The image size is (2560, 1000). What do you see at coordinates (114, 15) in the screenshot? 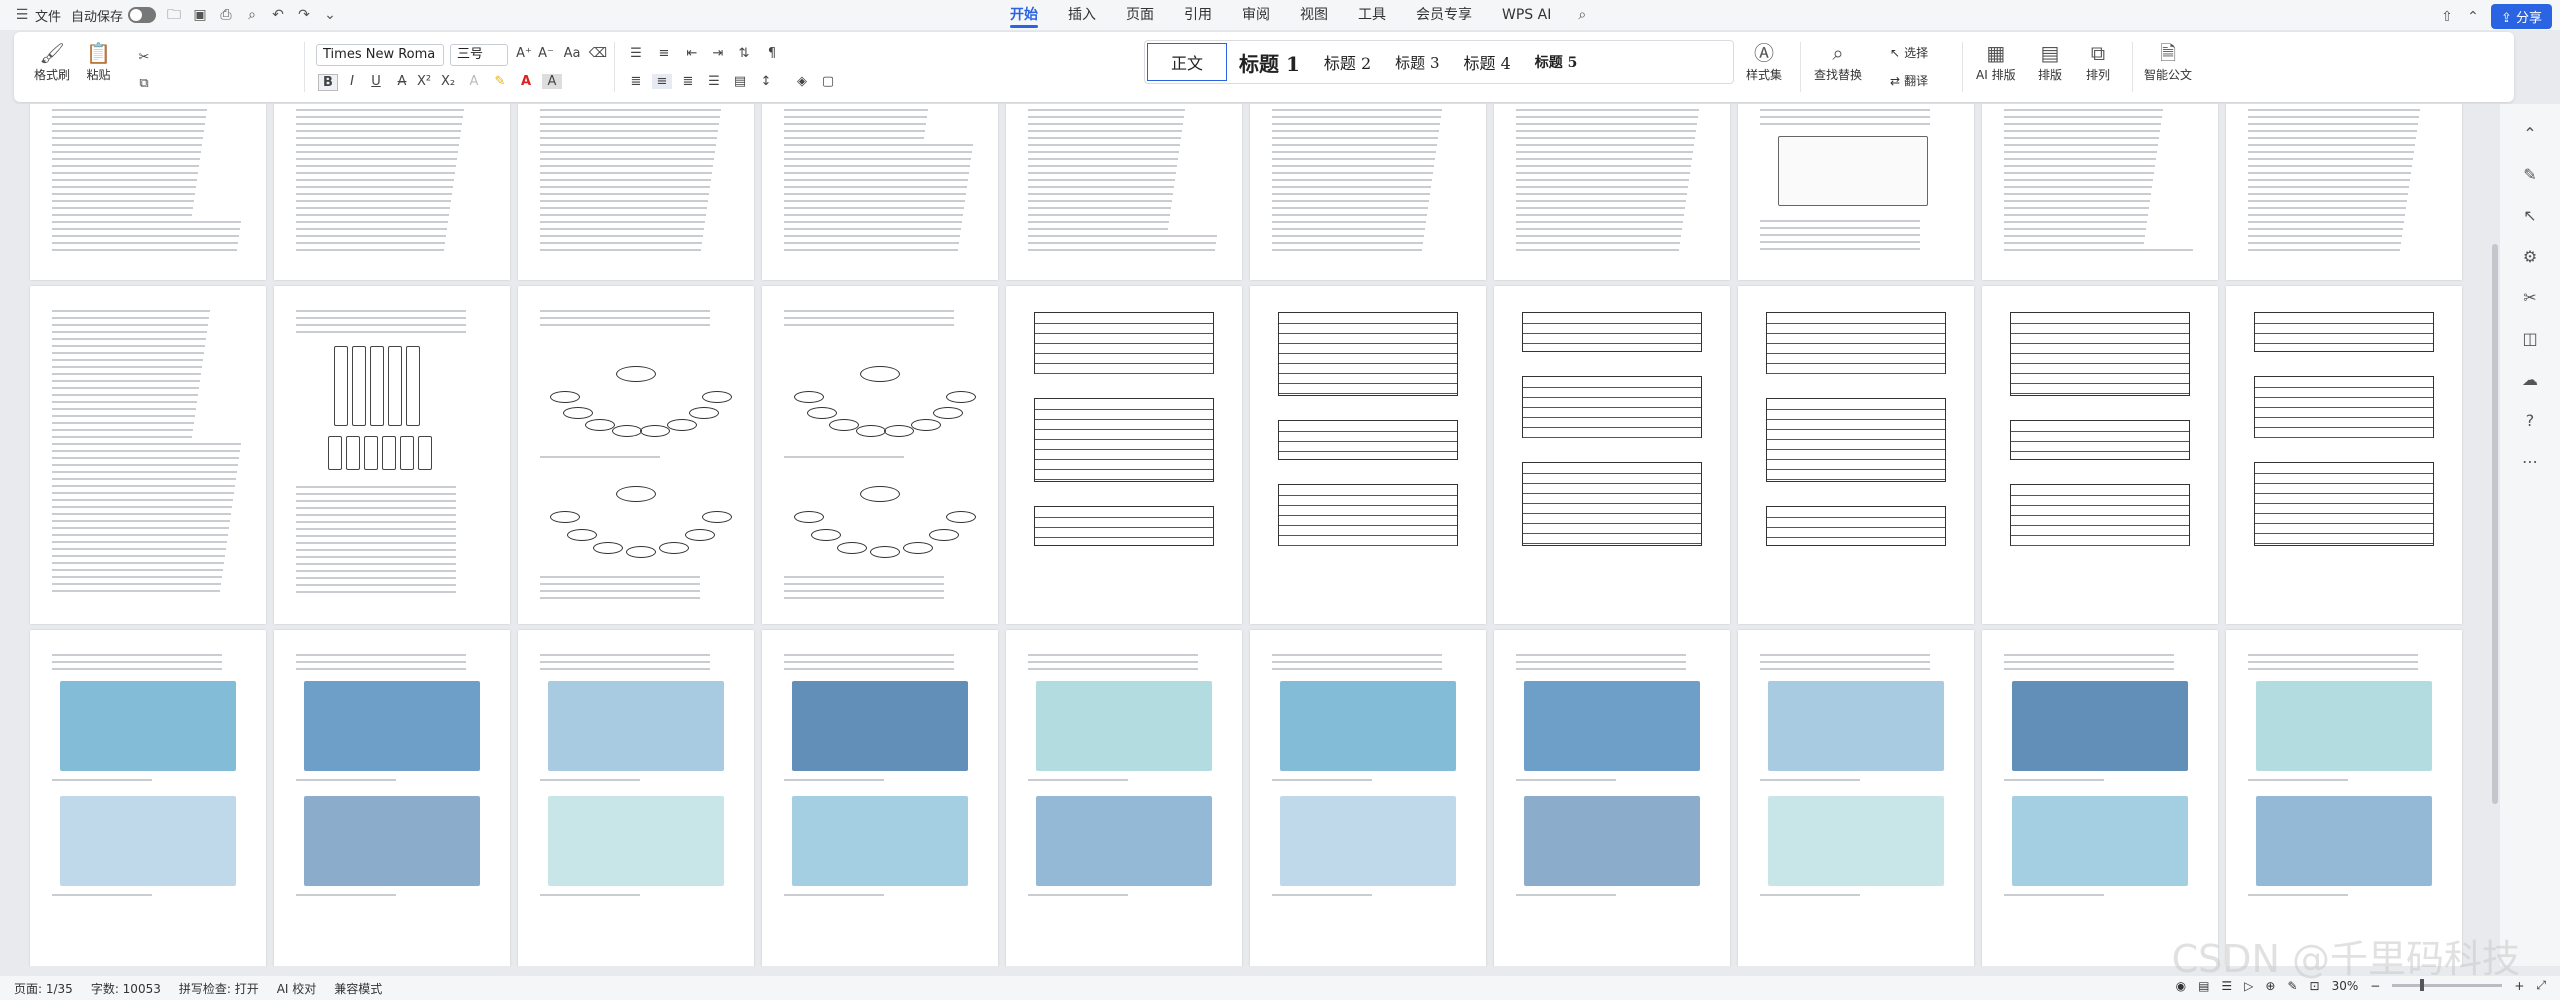
I see `autosave-toggle: 自动保存` at bounding box center [114, 15].